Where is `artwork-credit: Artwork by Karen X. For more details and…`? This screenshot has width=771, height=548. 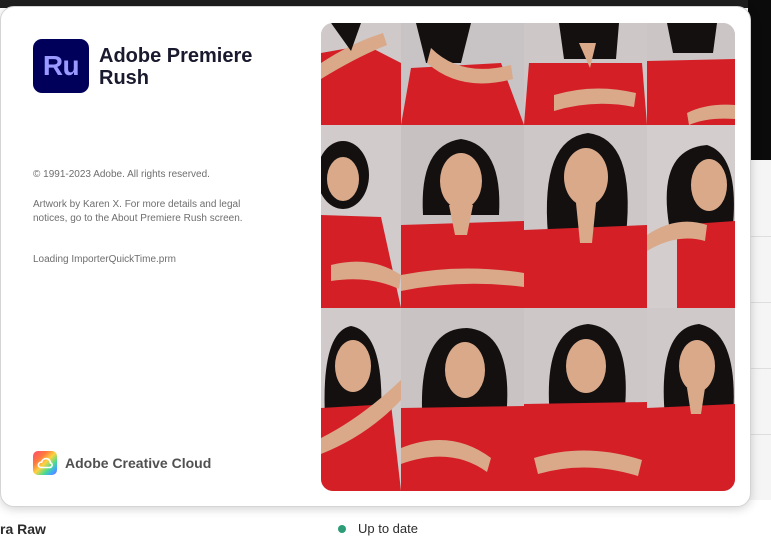 artwork-credit: Artwork by Karen X. For more details and… is located at coordinates (138, 211).